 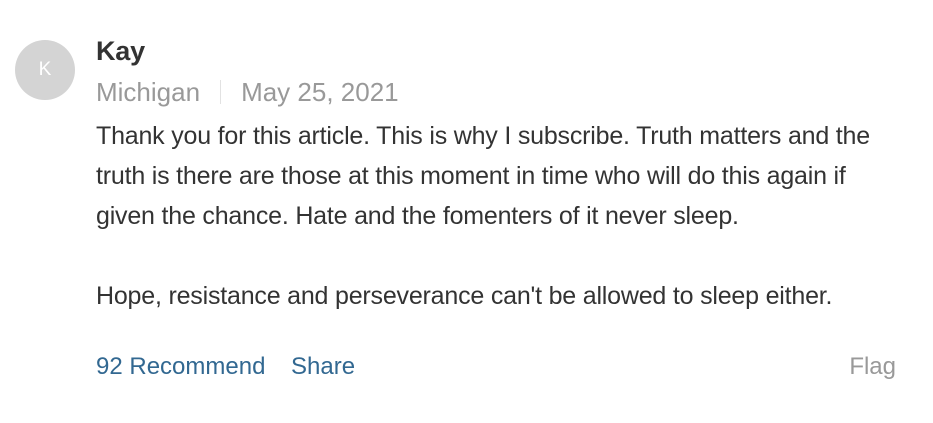 I want to click on comment-location: Michigan, so click(x=148, y=92).